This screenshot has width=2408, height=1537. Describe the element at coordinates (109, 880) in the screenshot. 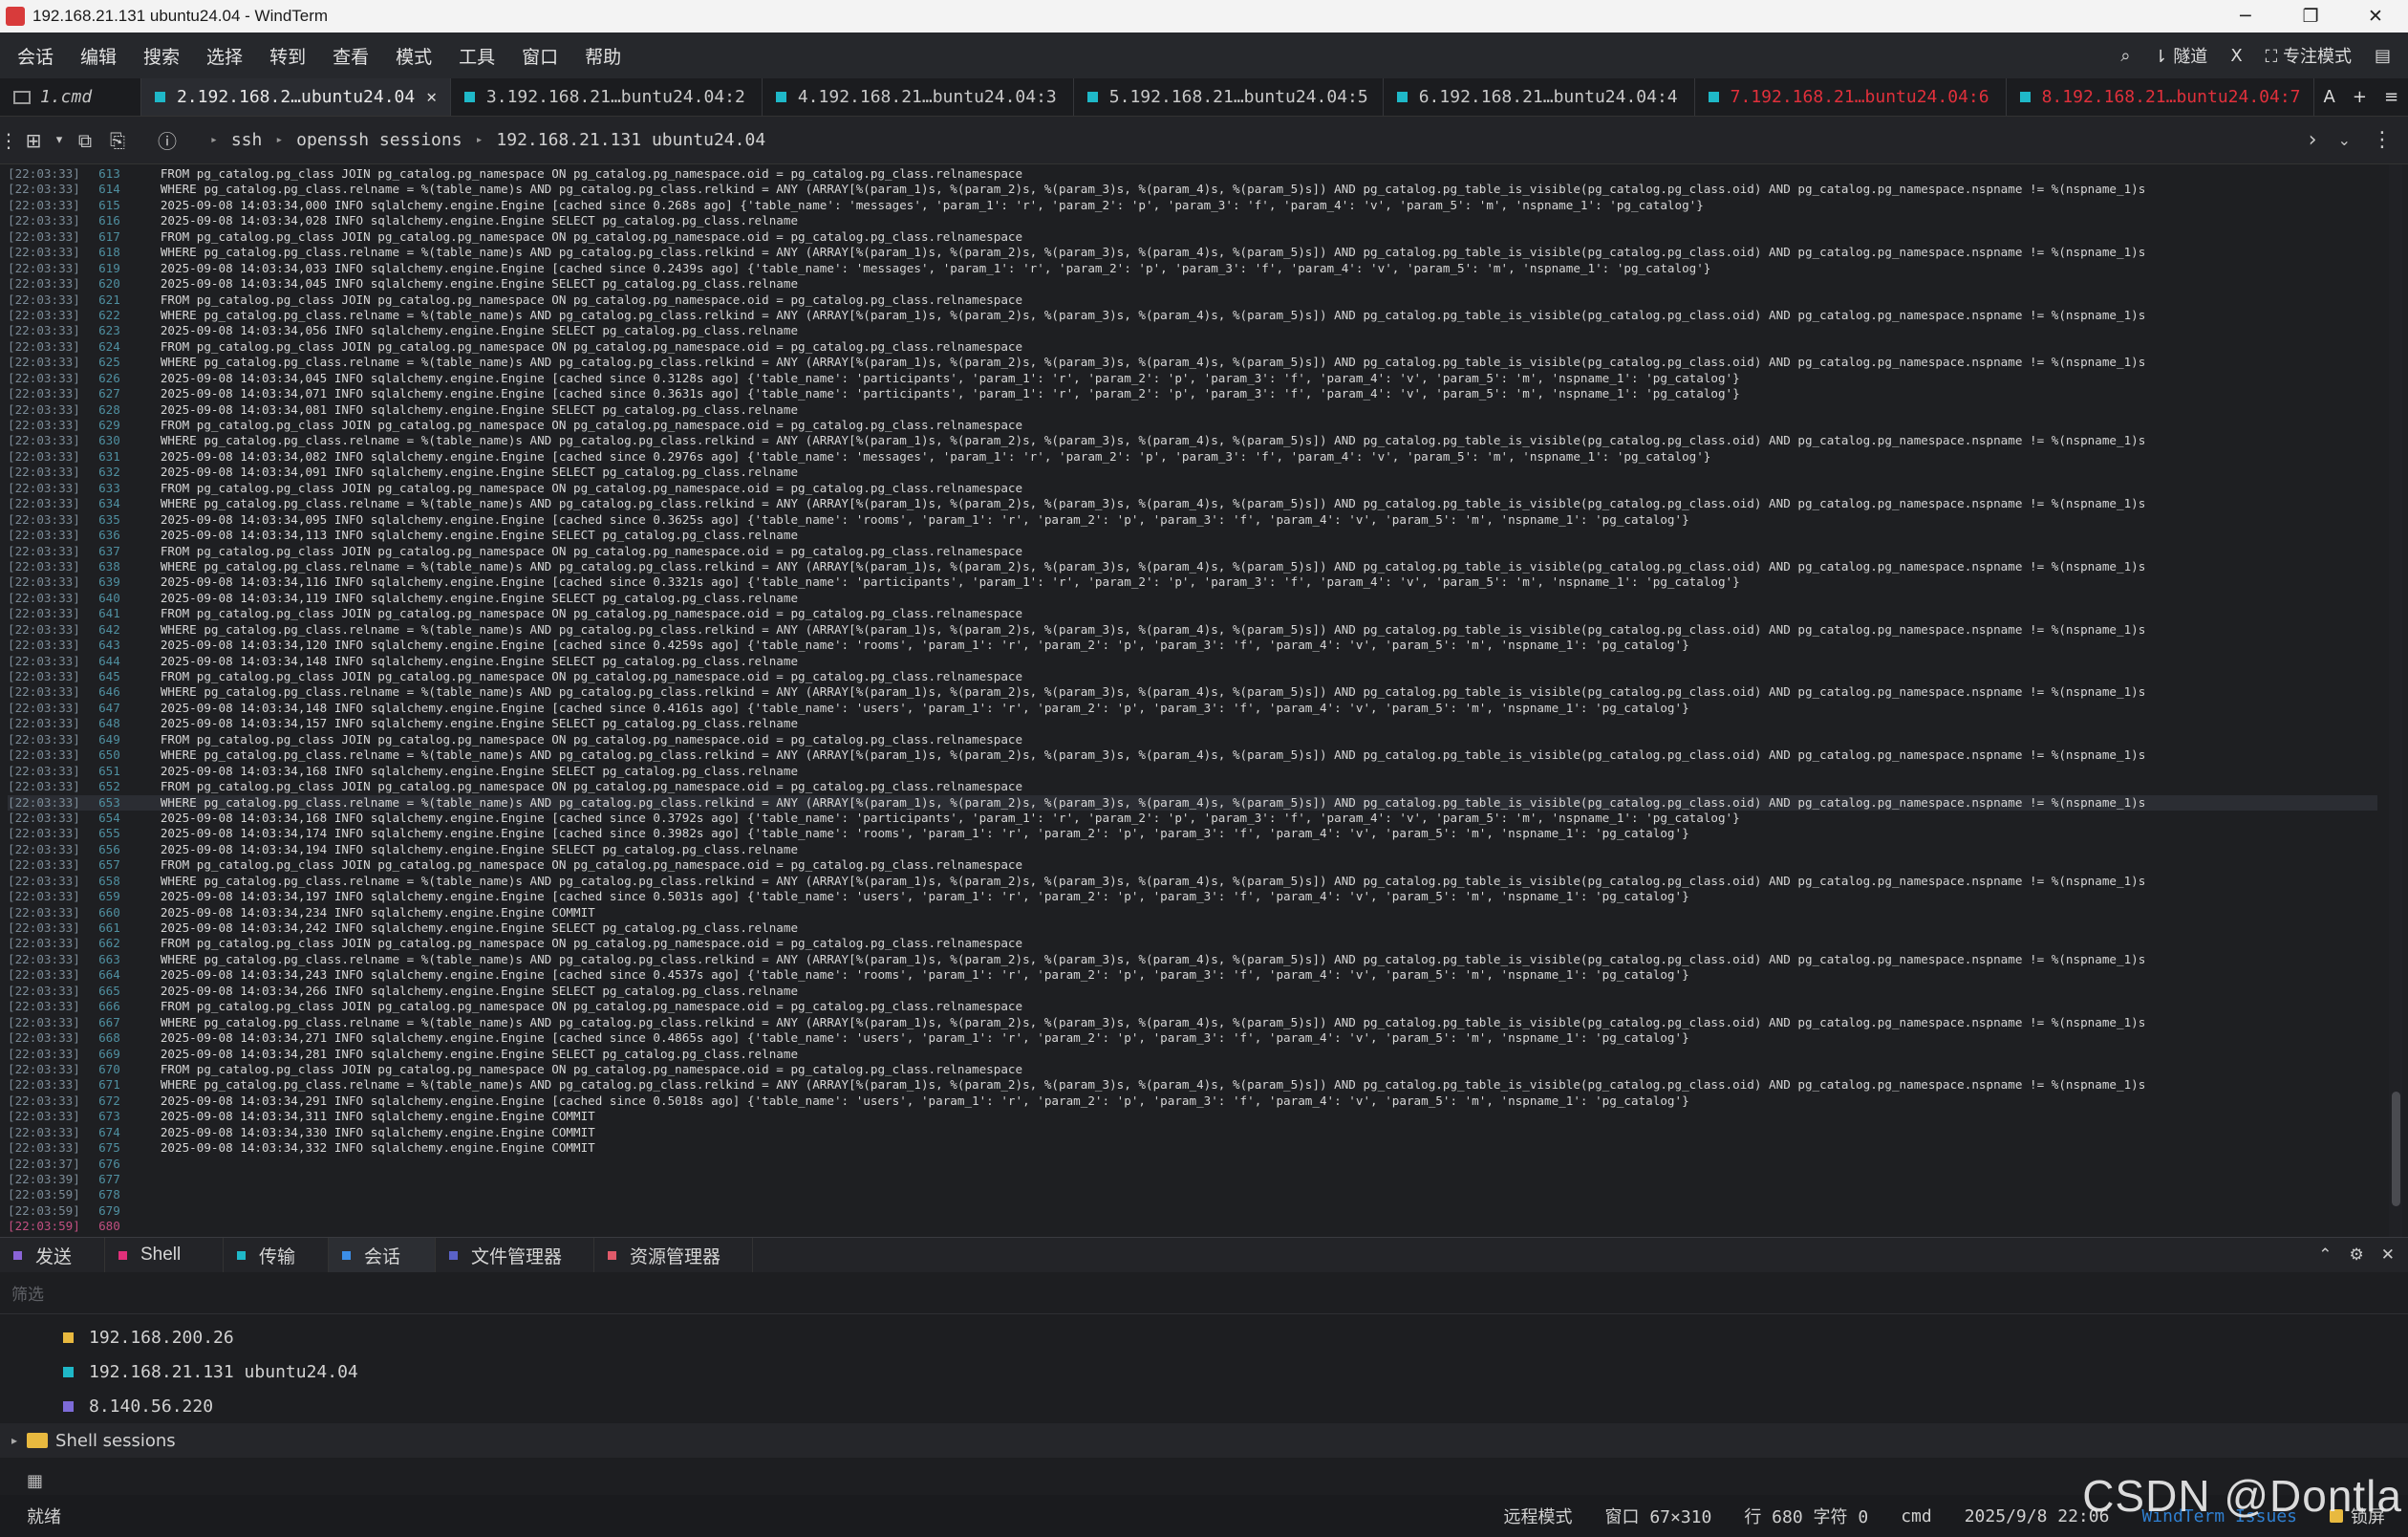

I see `line-number: 658` at that location.